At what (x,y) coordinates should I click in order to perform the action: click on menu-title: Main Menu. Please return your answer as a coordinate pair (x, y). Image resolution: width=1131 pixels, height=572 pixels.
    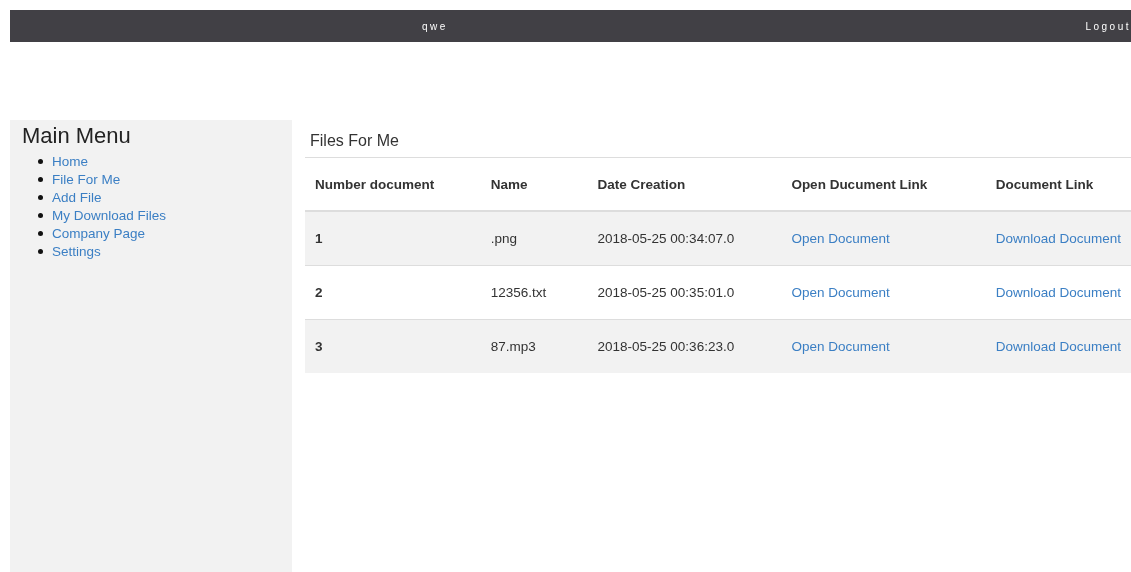
    Looking at the image, I should click on (77, 135).